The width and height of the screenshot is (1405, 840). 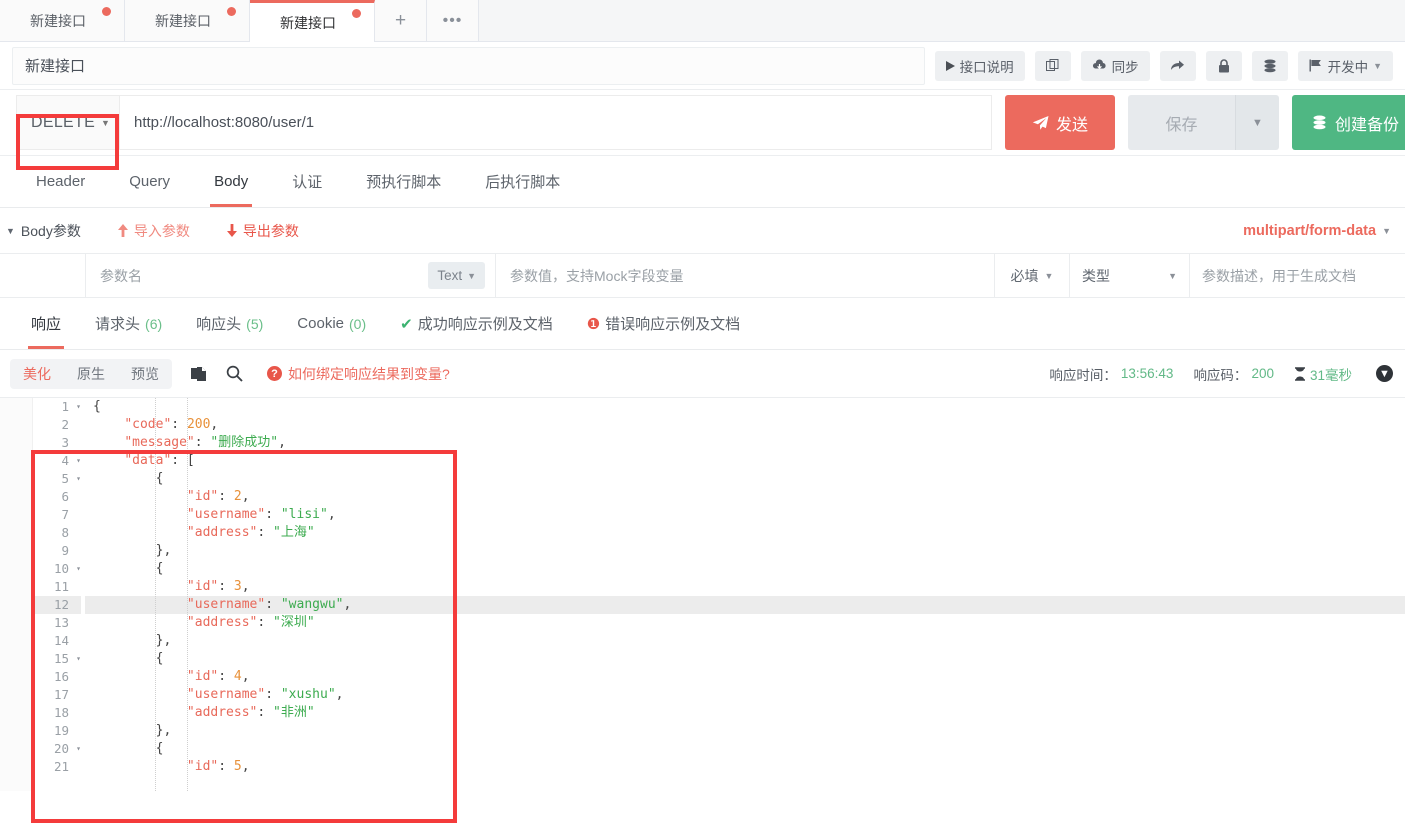 I want to click on import-params-label: 导入参数, so click(x=161, y=230).